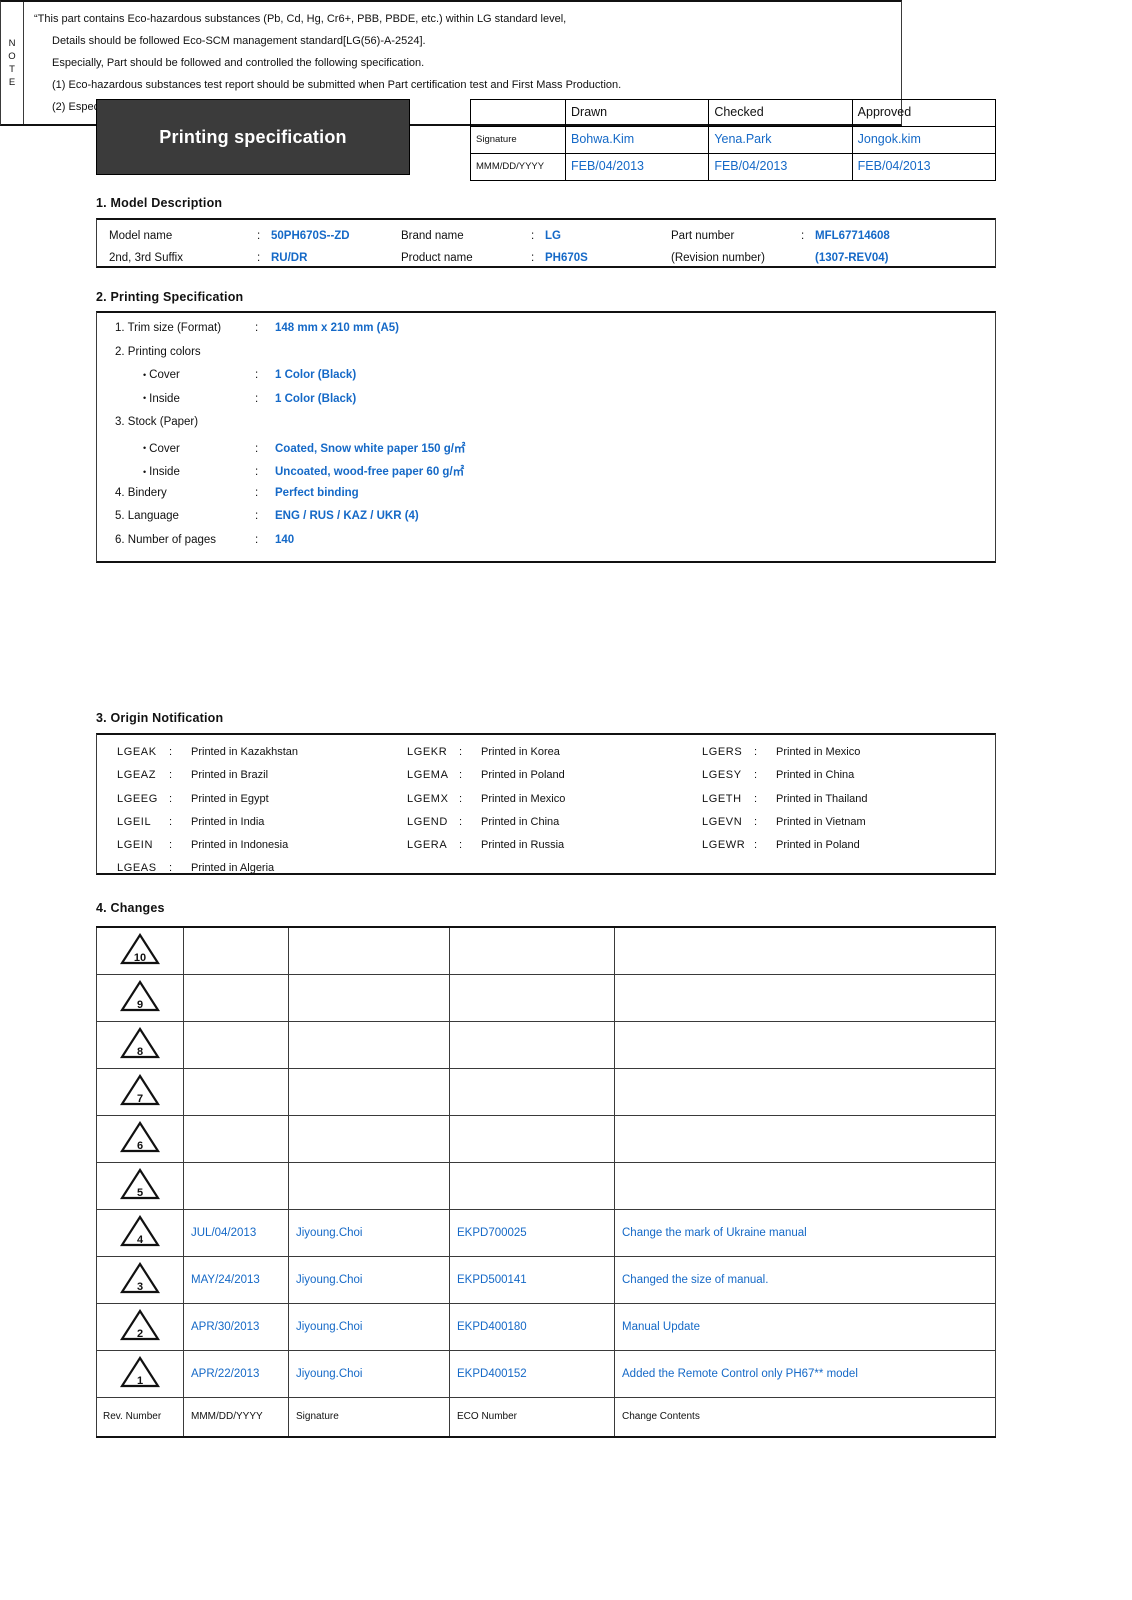 This screenshot has height=1600, width=1132. I want to click on date-approved: FEB/04/2013, so click(924, 167).